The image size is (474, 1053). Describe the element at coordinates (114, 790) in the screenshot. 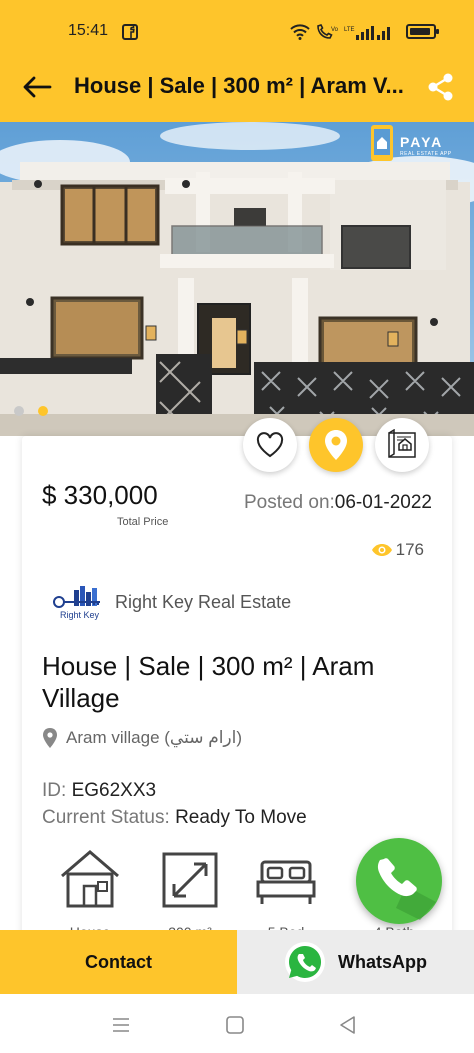

I see `id-value: EG62XX3` at that location.